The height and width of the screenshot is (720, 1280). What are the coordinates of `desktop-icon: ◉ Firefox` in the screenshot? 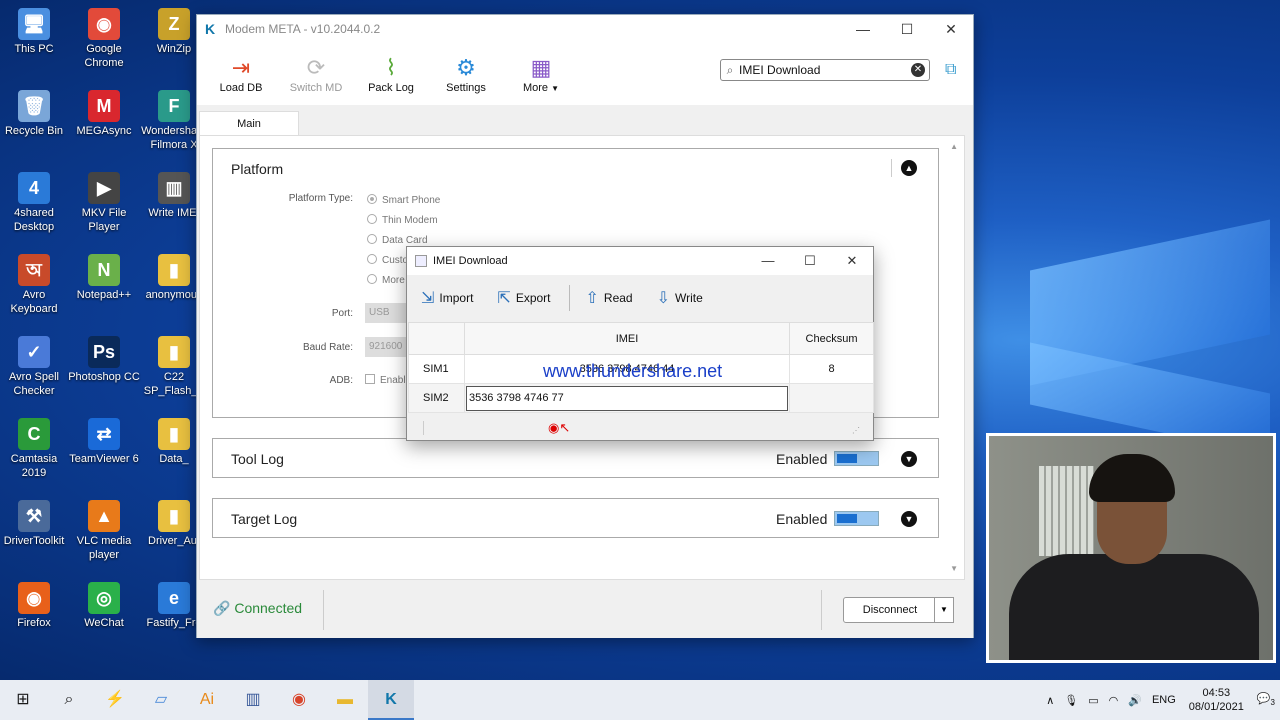 It's located at (35, 606).